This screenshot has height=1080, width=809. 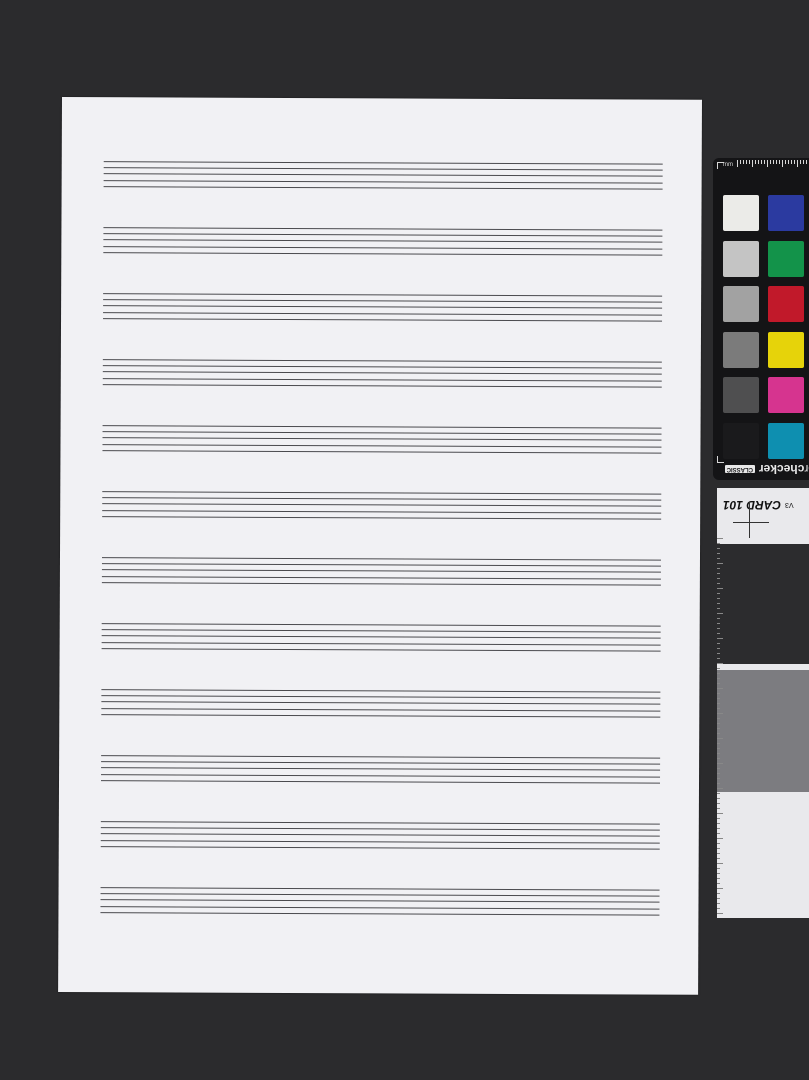 I want to click on brand-name: checker, so click(x=781, y=469).